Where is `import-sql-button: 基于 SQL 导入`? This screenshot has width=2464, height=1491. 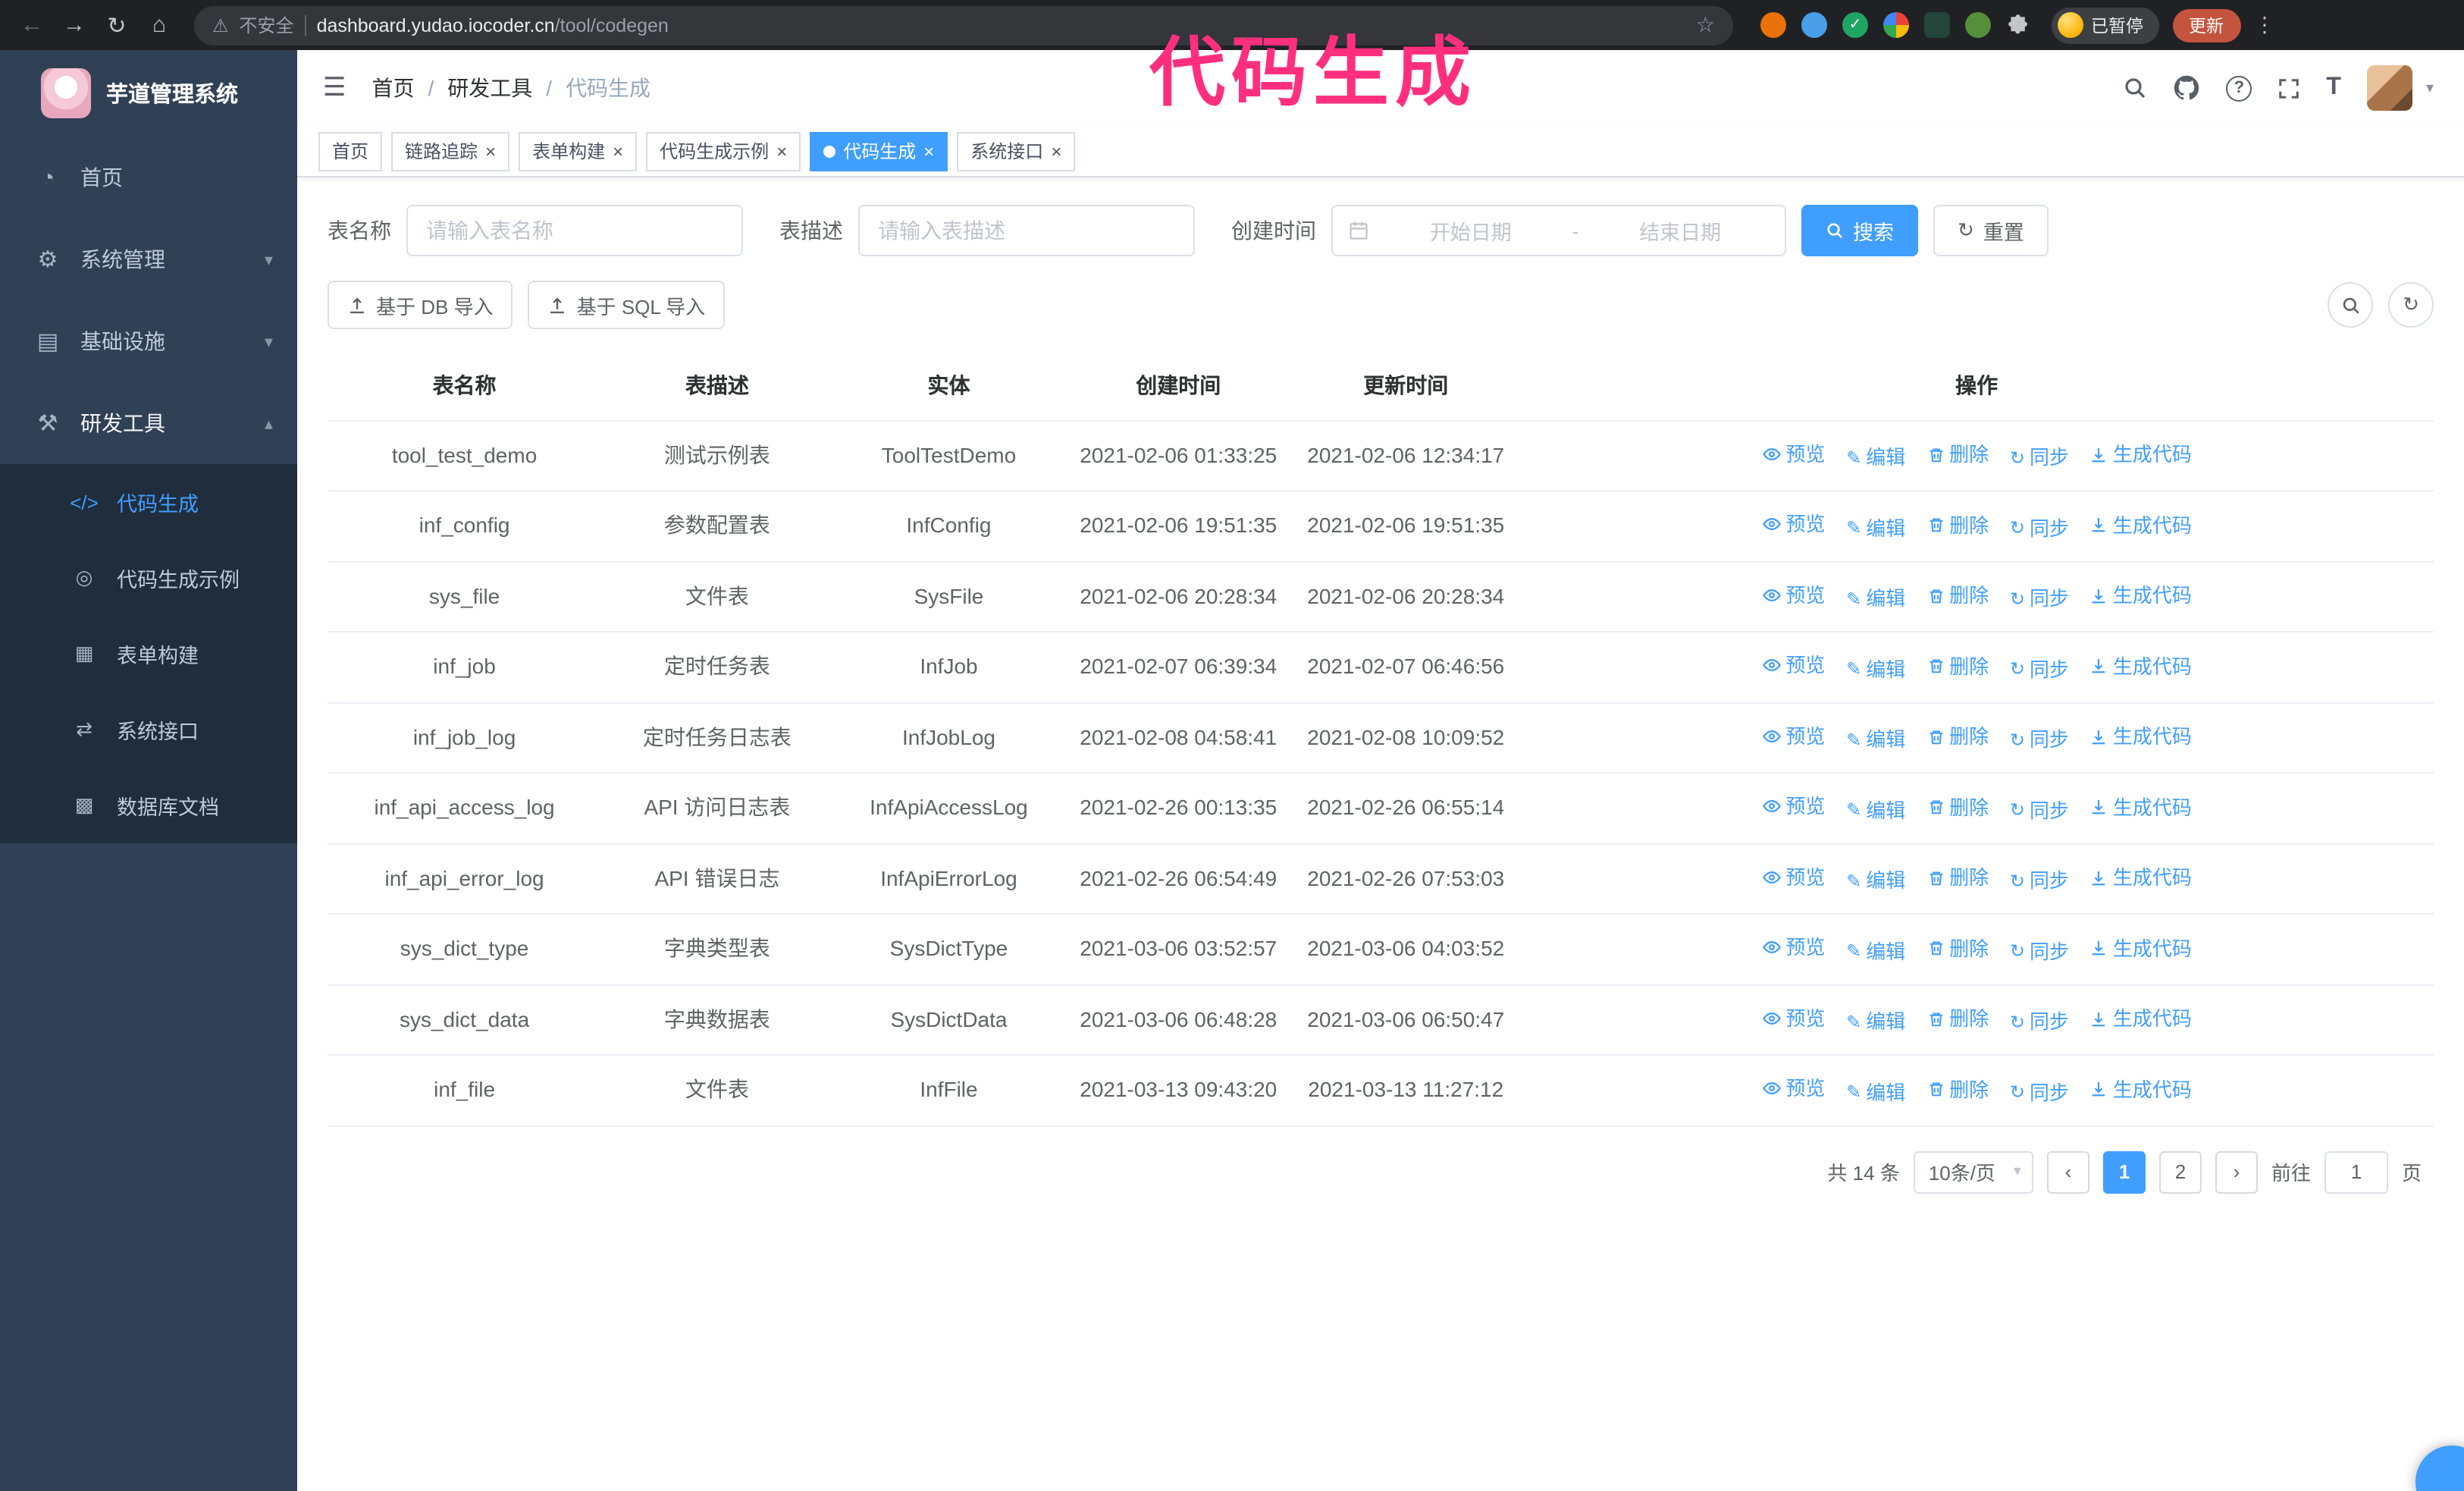
import-sql-button: 基于 SQL 导入 is located at coordinates (627, 305).